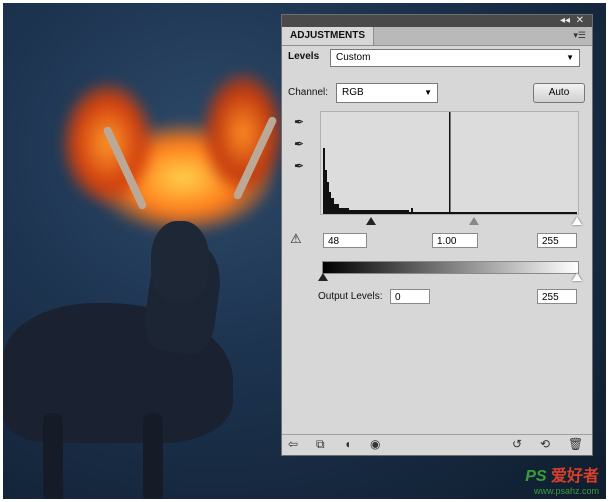 The image size is (609, 502). I want to click on input-gamma-slider, so click(474, 221).